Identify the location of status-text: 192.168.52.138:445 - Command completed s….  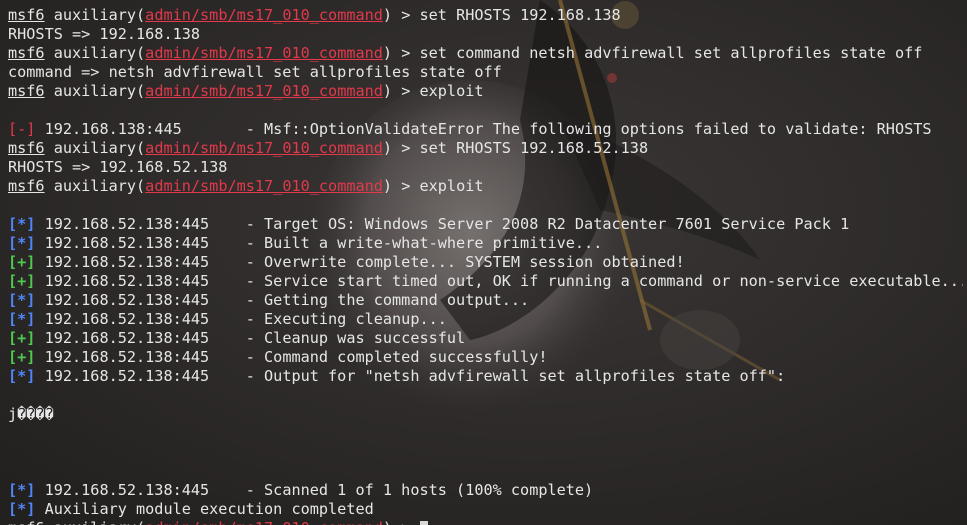
(291, 357).